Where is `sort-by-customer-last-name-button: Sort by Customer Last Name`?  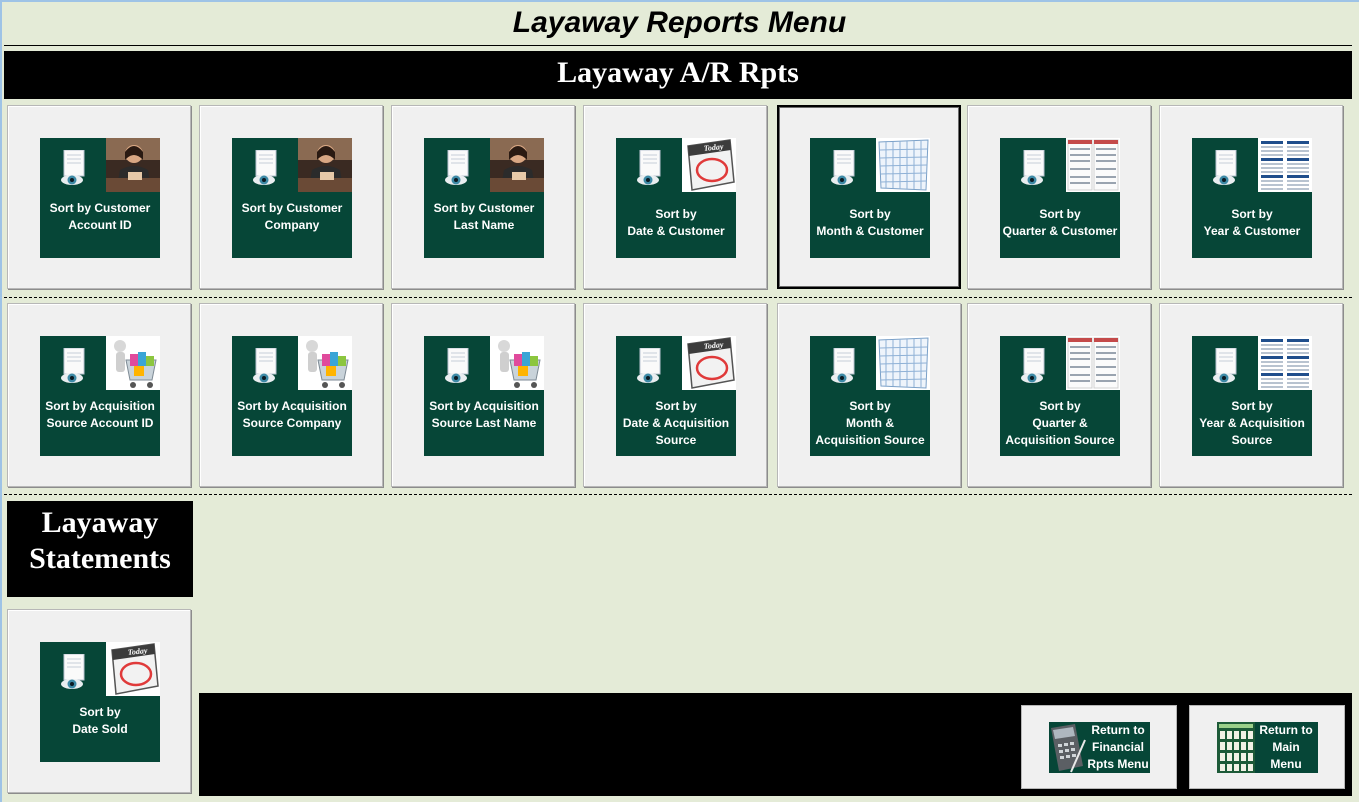
sort-by-customer-last-name-button: Sort by Customer Last Name is located at coordinates (483, 197).